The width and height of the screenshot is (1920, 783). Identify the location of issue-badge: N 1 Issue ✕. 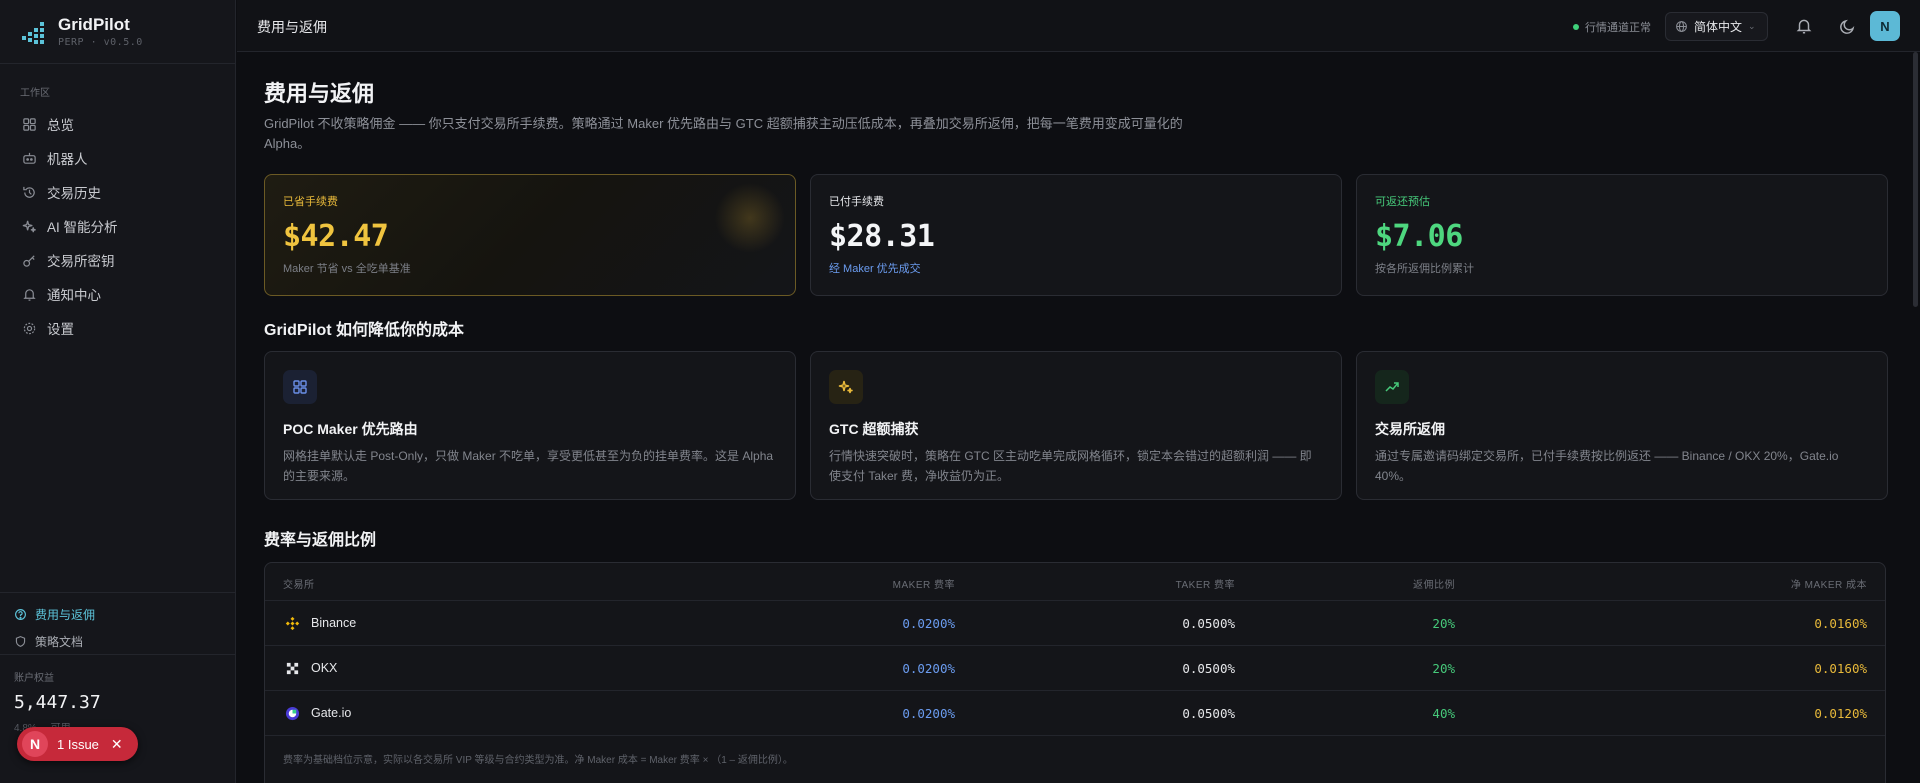
(77, 744).